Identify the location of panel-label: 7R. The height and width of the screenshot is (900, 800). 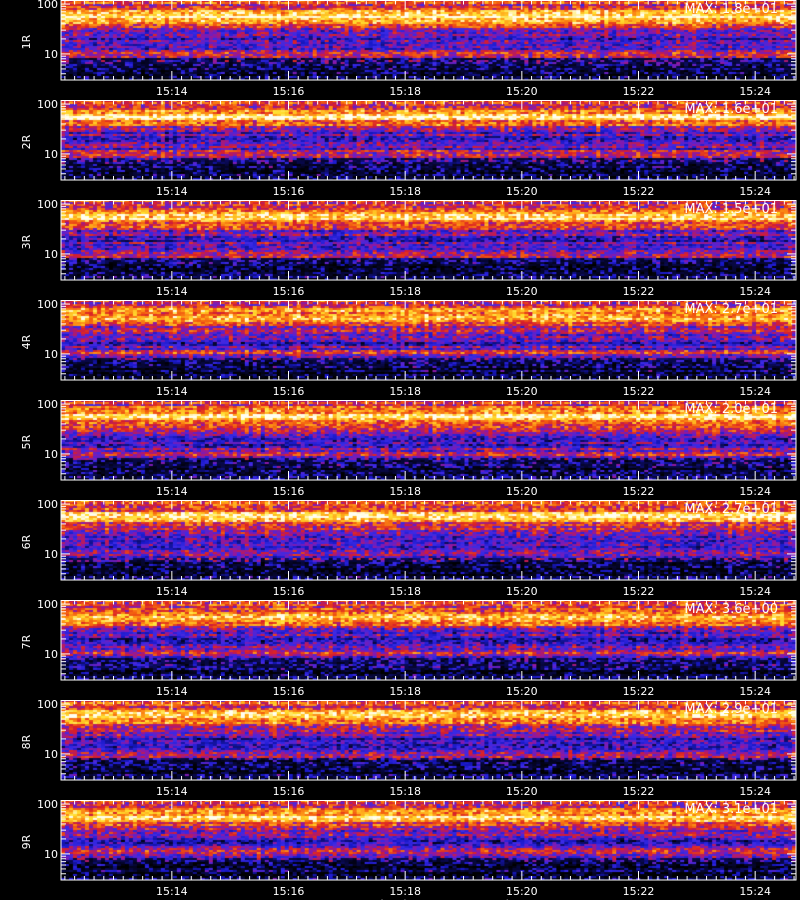
(26, 641).